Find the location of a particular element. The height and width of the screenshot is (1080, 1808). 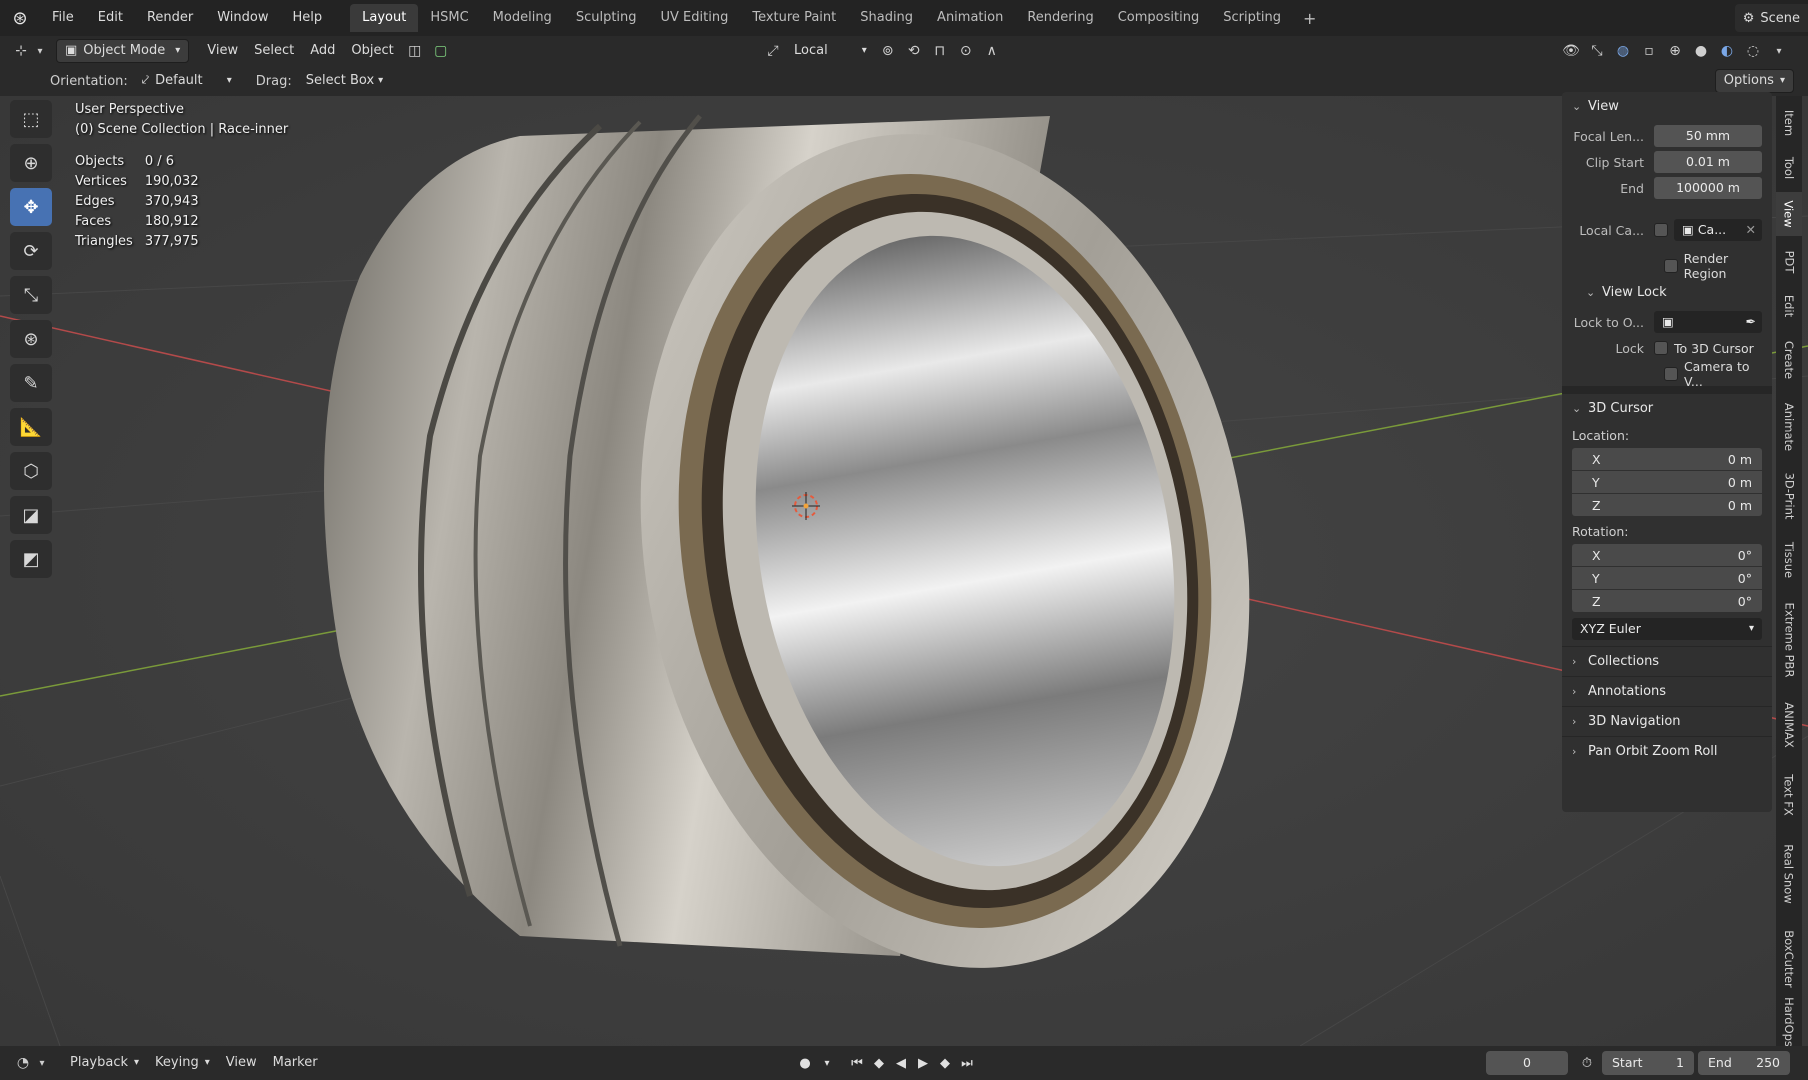

rotation-z-field: Z 0° is located at coordinates (1667, 601).